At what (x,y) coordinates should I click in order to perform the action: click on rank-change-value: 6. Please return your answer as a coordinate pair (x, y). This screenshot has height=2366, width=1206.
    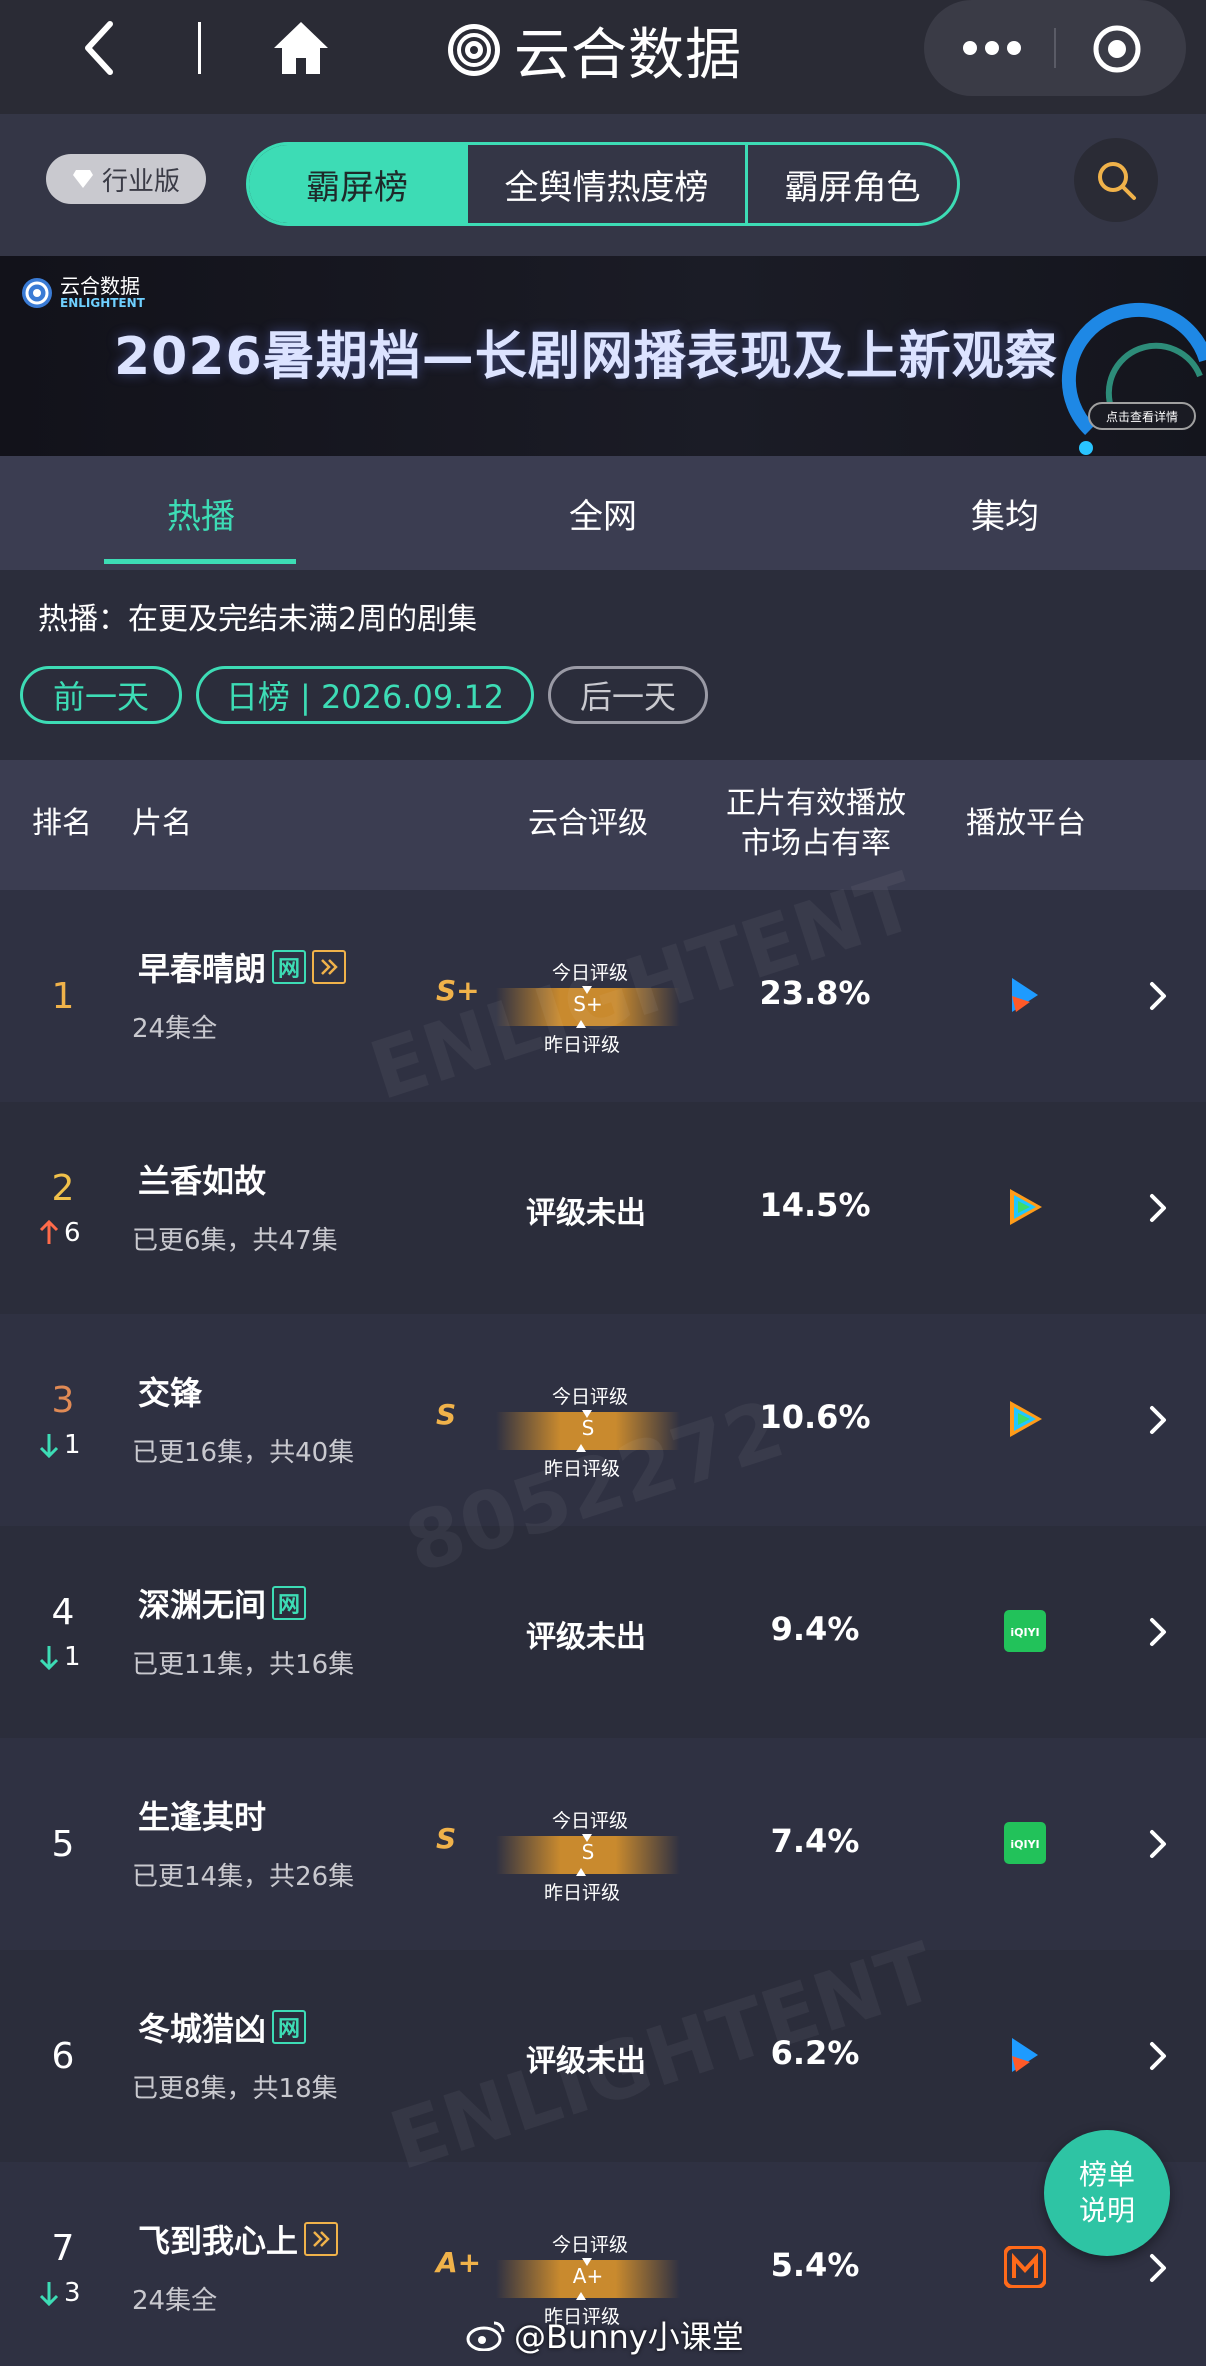
    Looking at the image, I should click on (72, 1233).